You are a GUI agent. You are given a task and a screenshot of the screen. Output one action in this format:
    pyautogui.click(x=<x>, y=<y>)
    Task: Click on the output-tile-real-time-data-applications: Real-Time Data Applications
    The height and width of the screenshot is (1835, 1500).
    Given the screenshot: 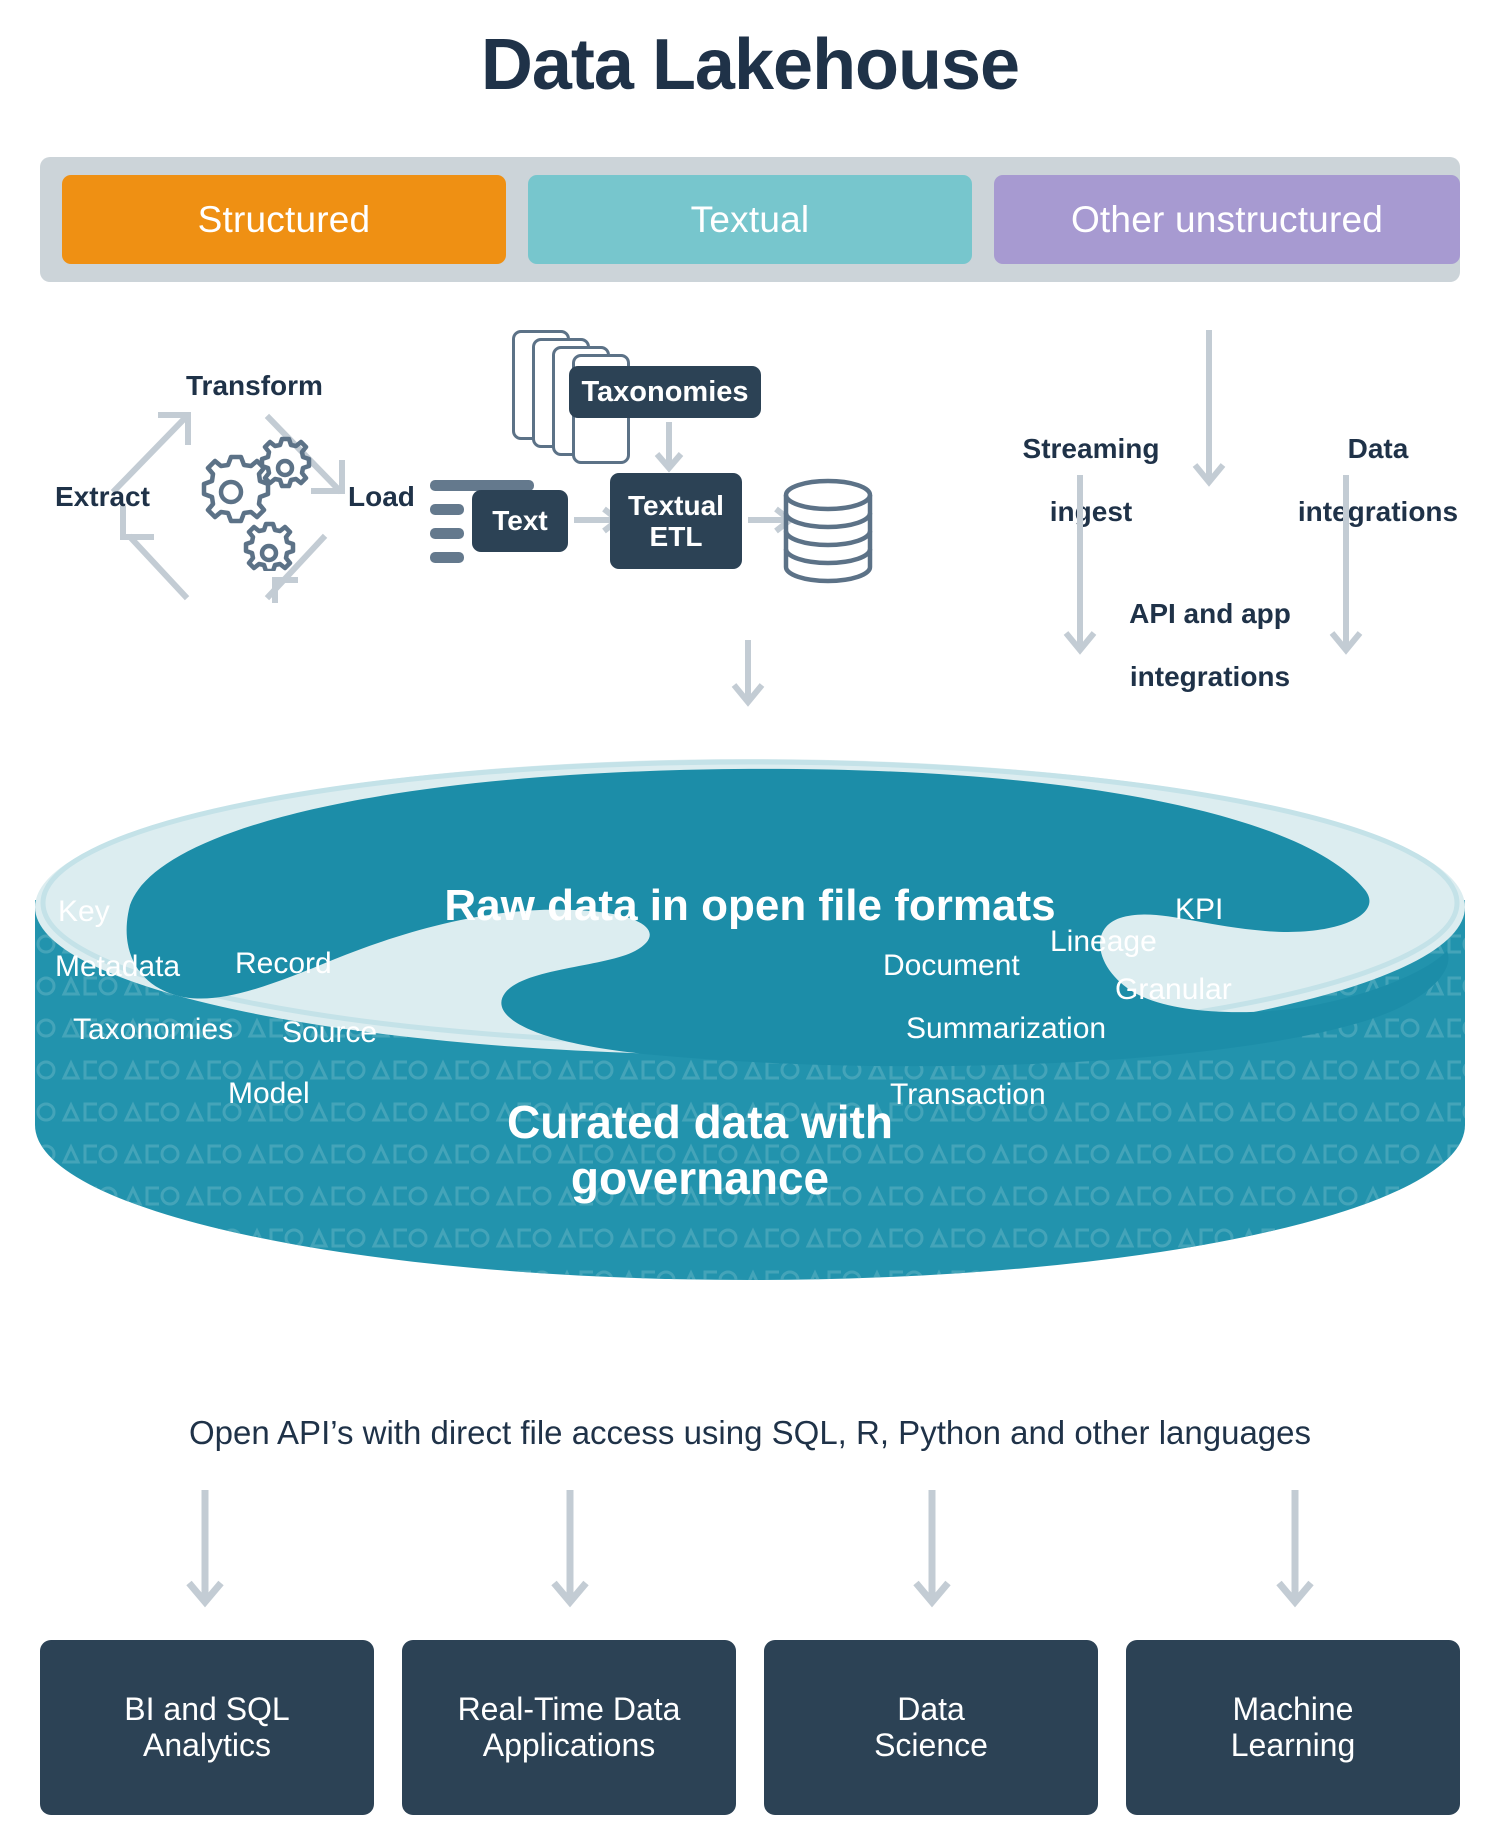 What is the action you would take?
    pyautogui.click(x=569, y=1727)
    